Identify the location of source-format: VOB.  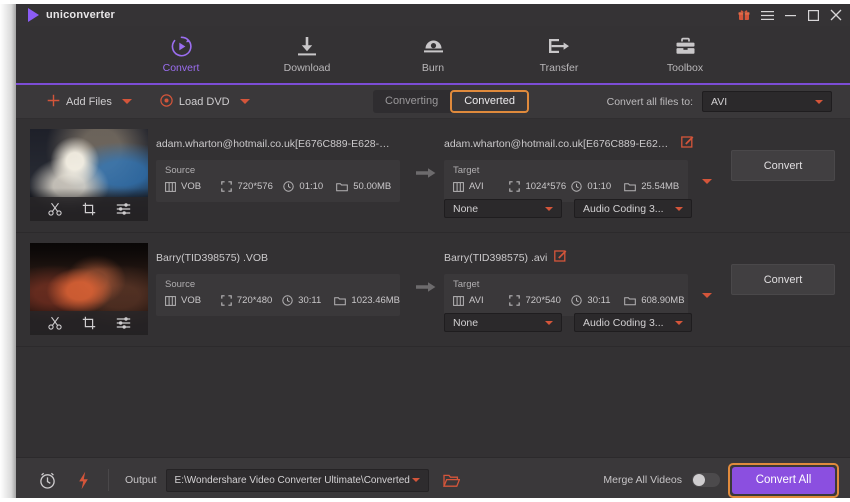
(193, 186).